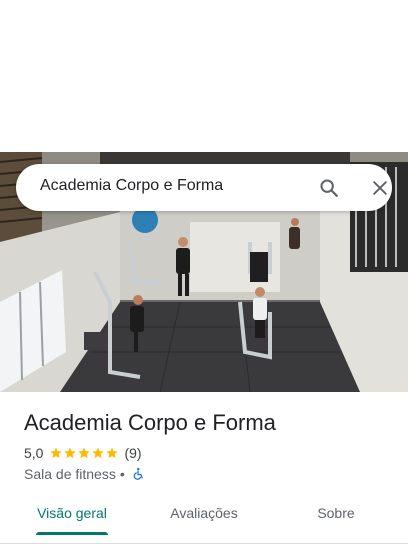 This screenshot has width=408, height=544. Describe the element at coordinates (72, 520) in the screenshot. I see `tab-visao-geral: Visão geral` at that location.